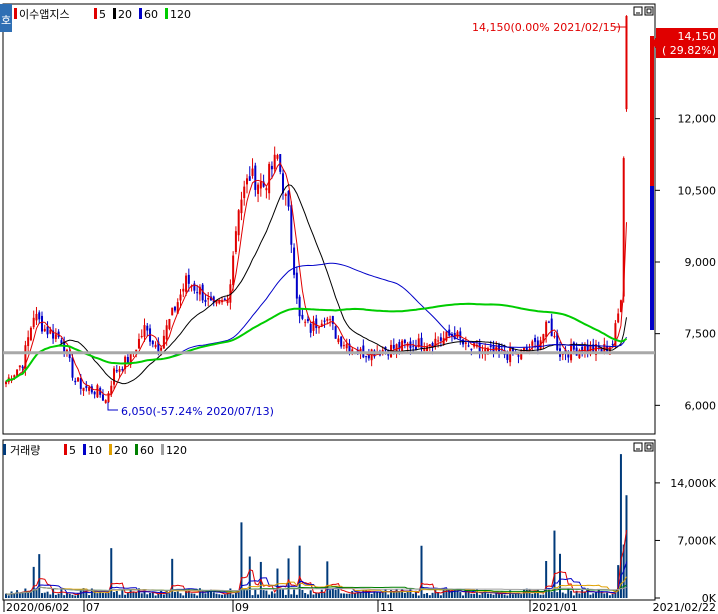  What do you see at coordinates (114, 13) in the screenshot?
I see `legend-ma-marker` at bounding box center [114, 13].